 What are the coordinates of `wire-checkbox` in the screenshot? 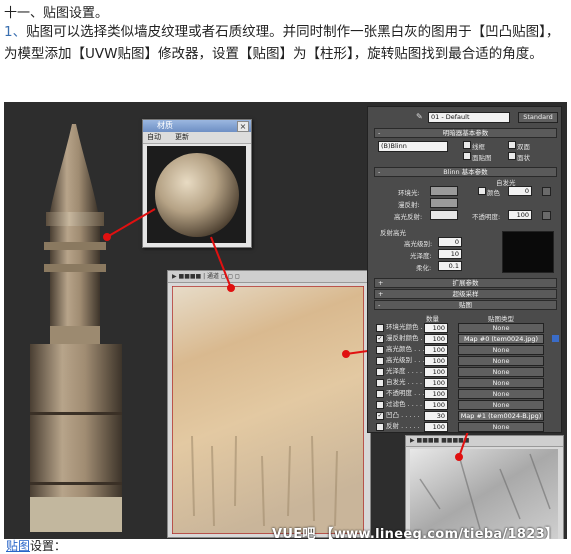 It's located at (467, 145).